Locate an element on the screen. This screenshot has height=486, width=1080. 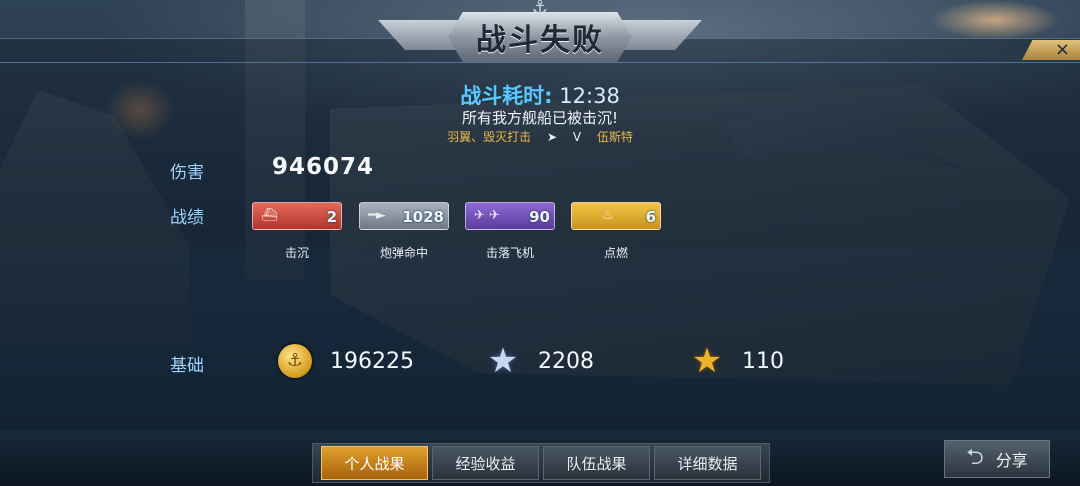
battle-result-title: 战斗失败 is located at coordinates (540, 40).